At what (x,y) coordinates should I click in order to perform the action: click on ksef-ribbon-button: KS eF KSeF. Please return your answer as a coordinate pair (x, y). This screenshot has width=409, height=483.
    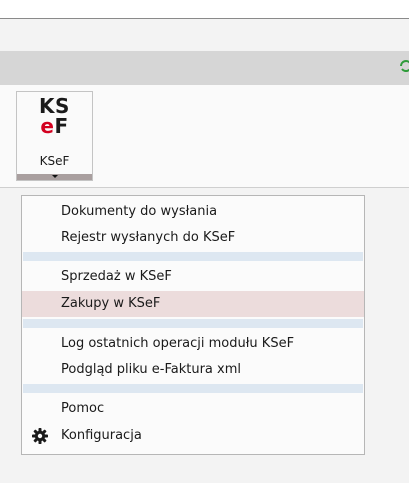
    Looking at the image, I should click on (54, 136).